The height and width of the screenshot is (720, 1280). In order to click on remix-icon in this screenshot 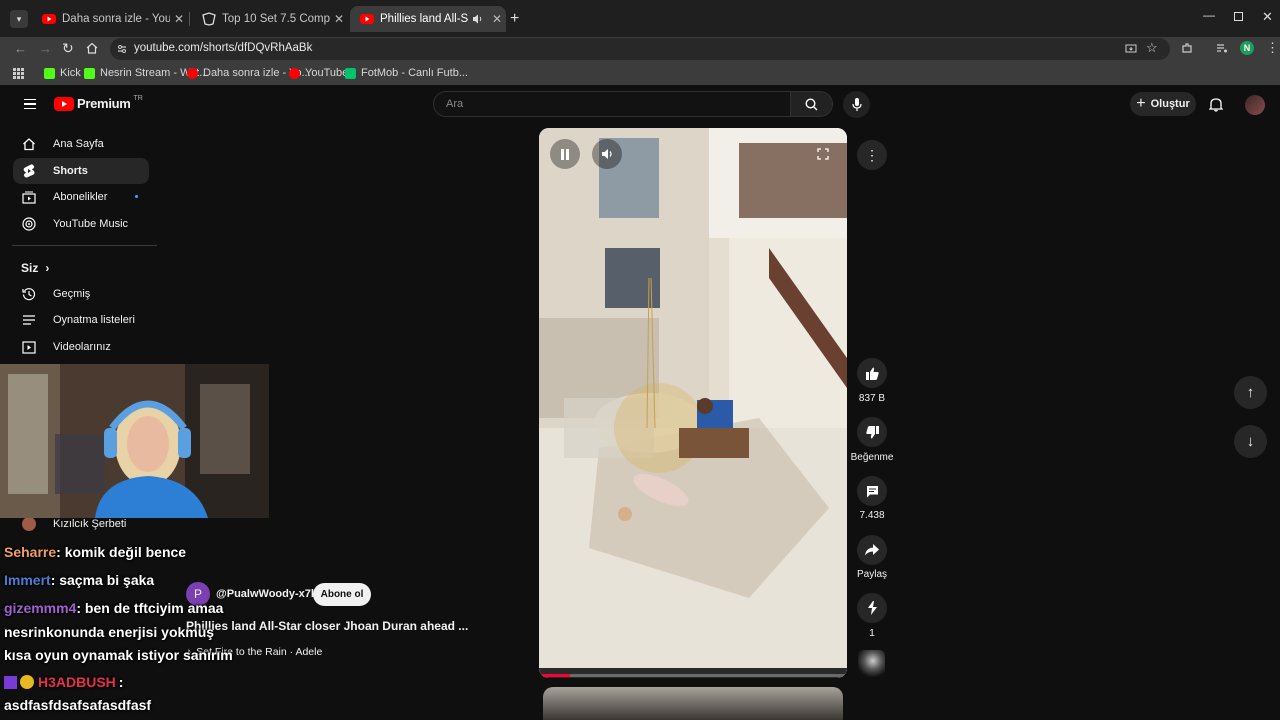, I will do `click(872, 608)`.